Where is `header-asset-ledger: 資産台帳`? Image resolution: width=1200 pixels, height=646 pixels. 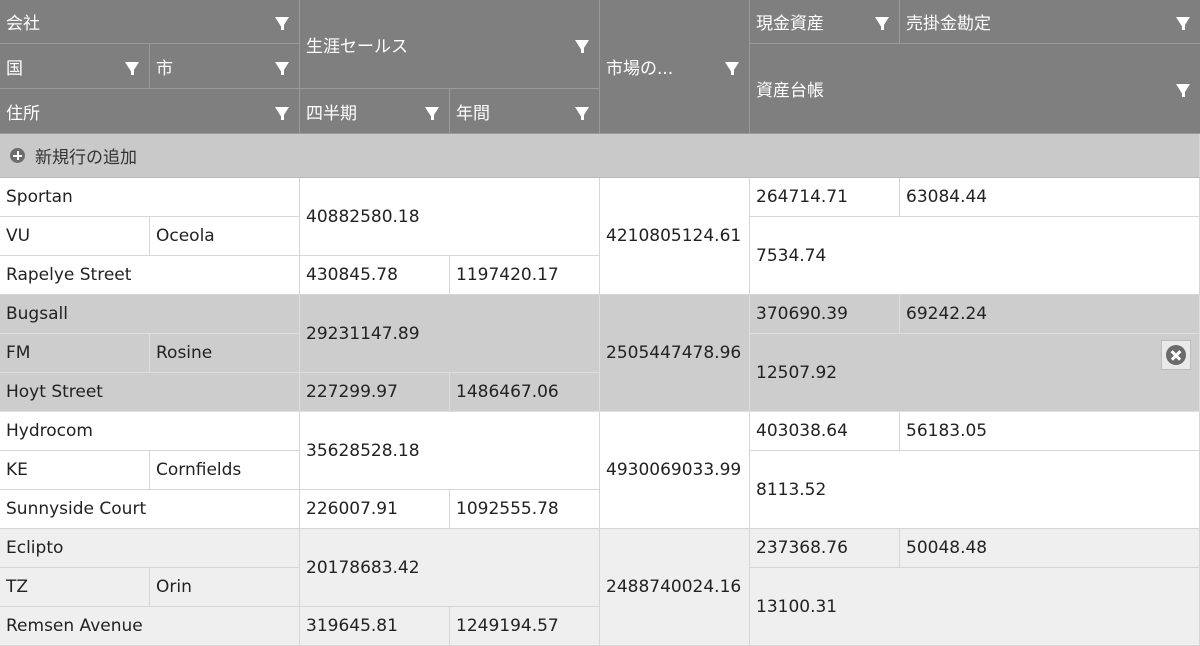
header-asset-ledger: 資産台帳 is located at coordinates (975, 89).